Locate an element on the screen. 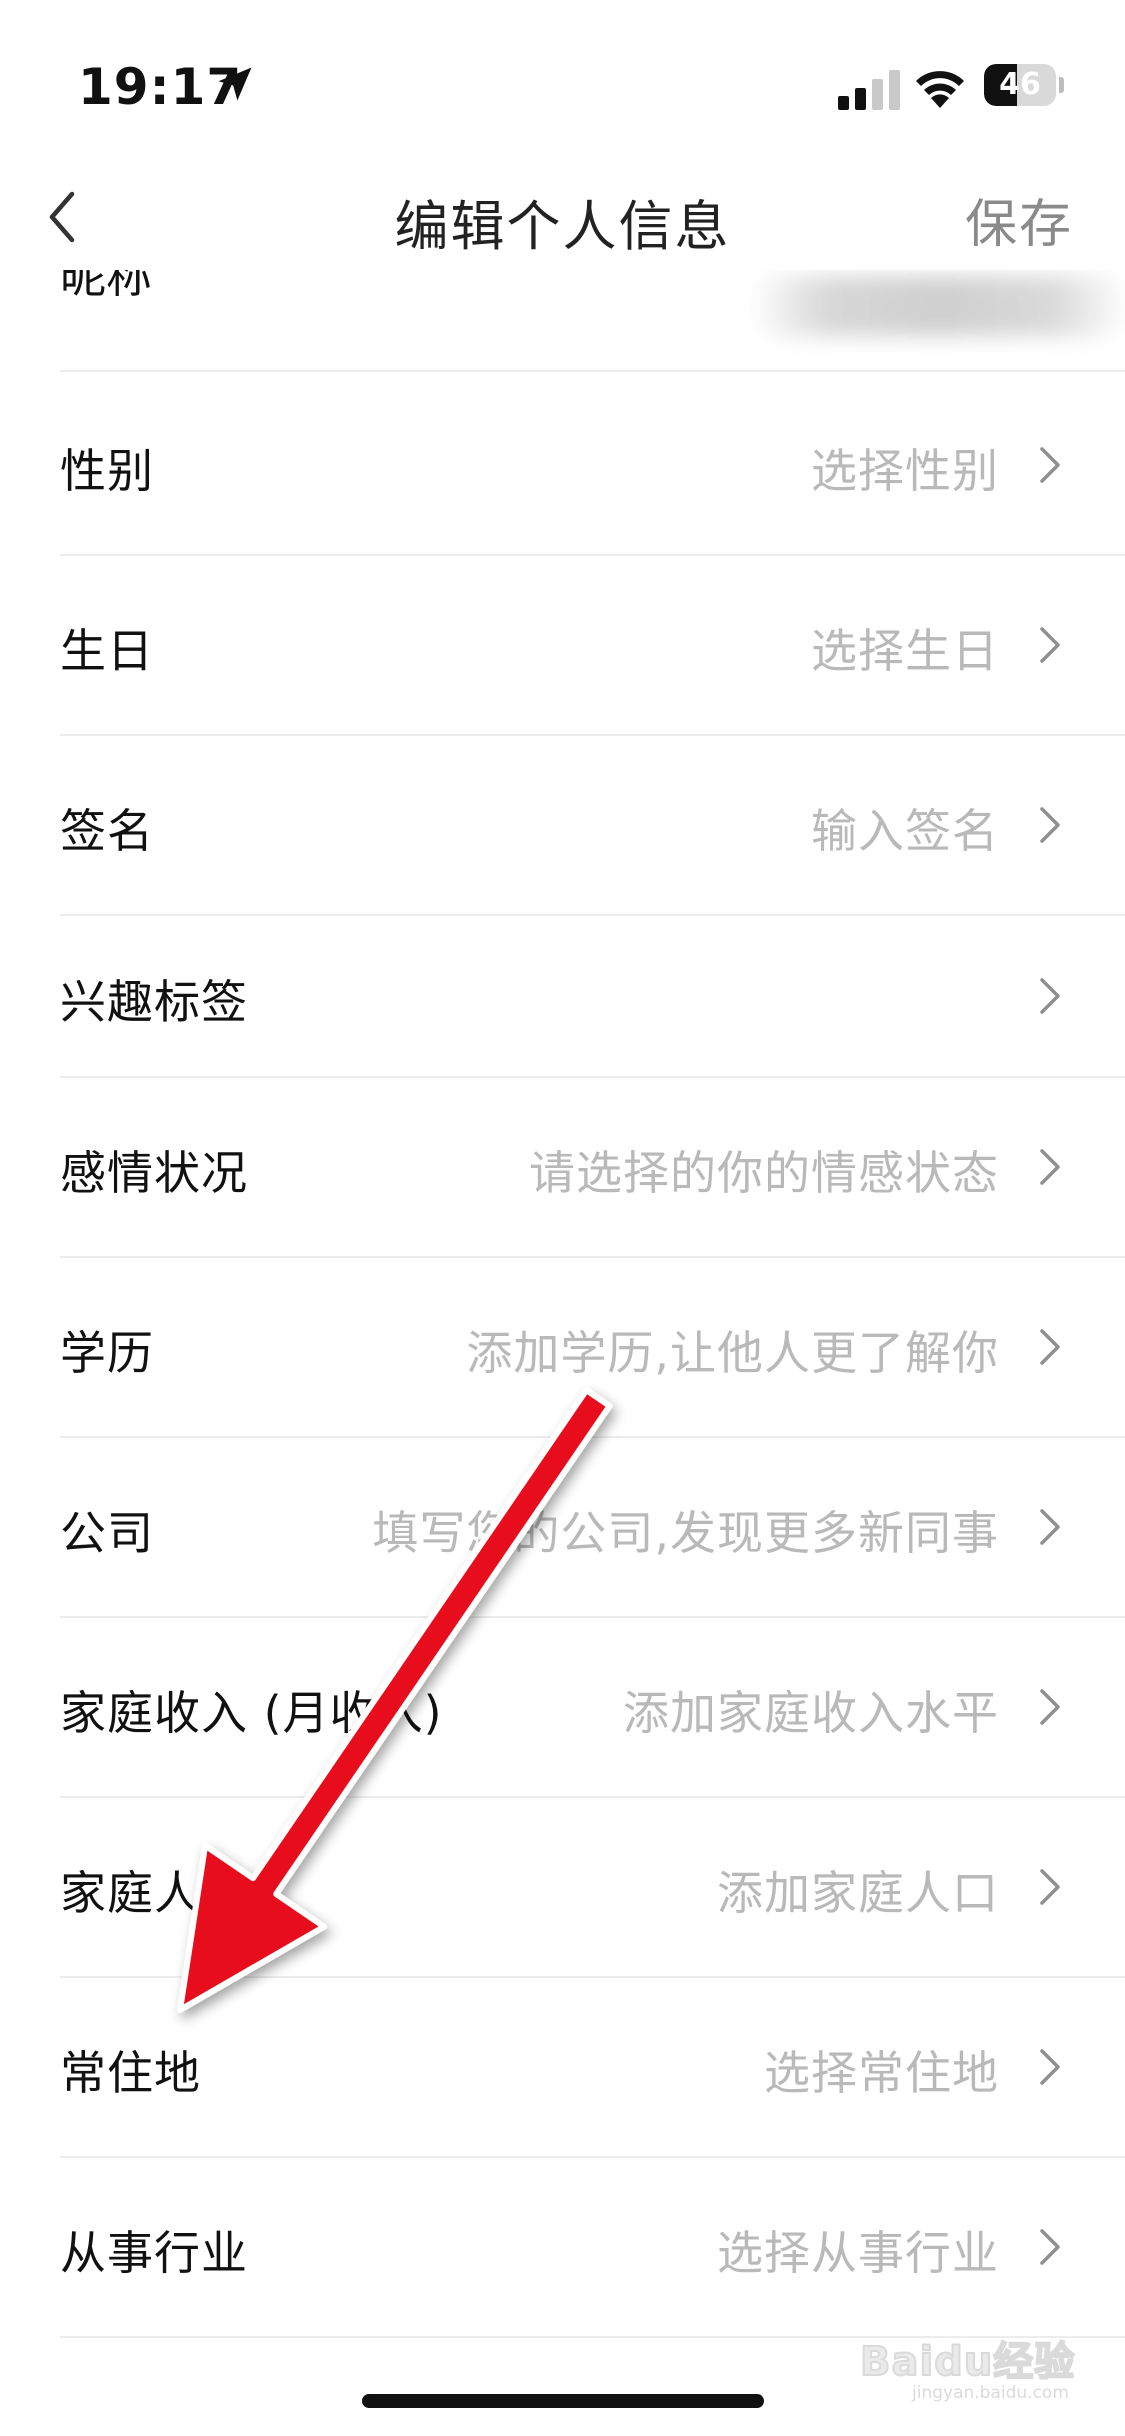  nickname-value-blurred is located at coordinates (937, 306).